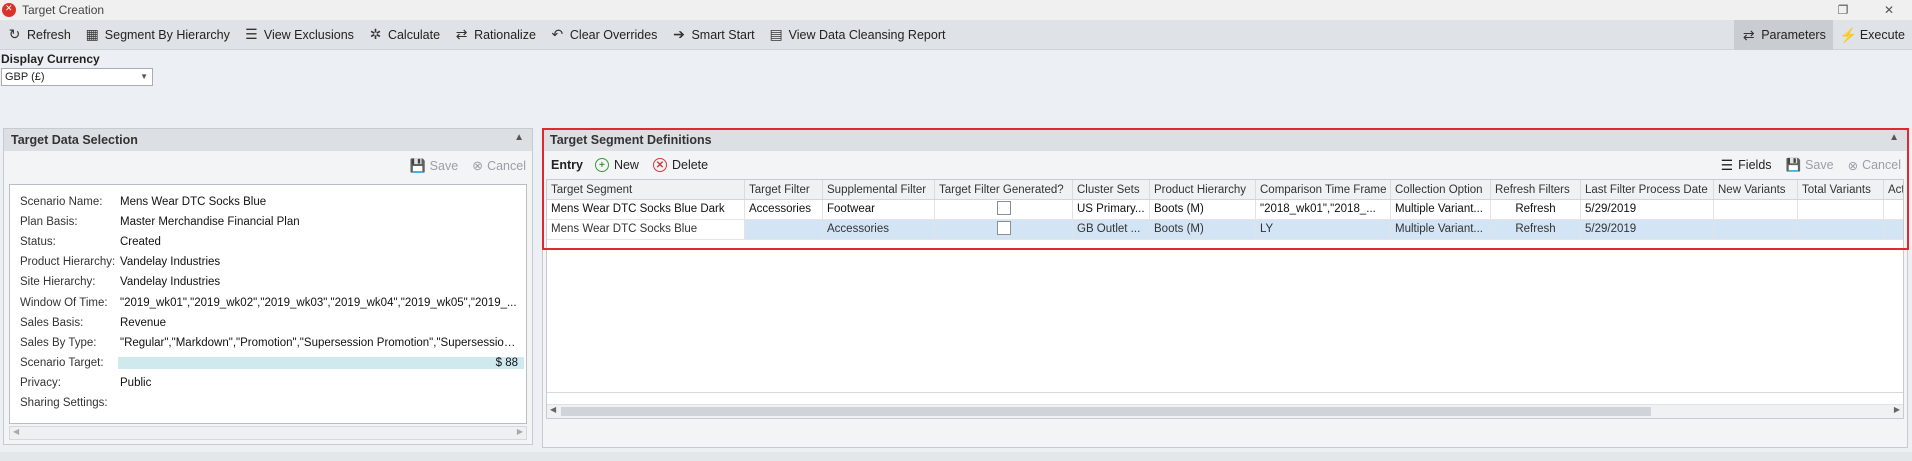 This screenshot has width=1912, height=461. I want to click on fields-button: ☰ Fields, so click(1746, 165).